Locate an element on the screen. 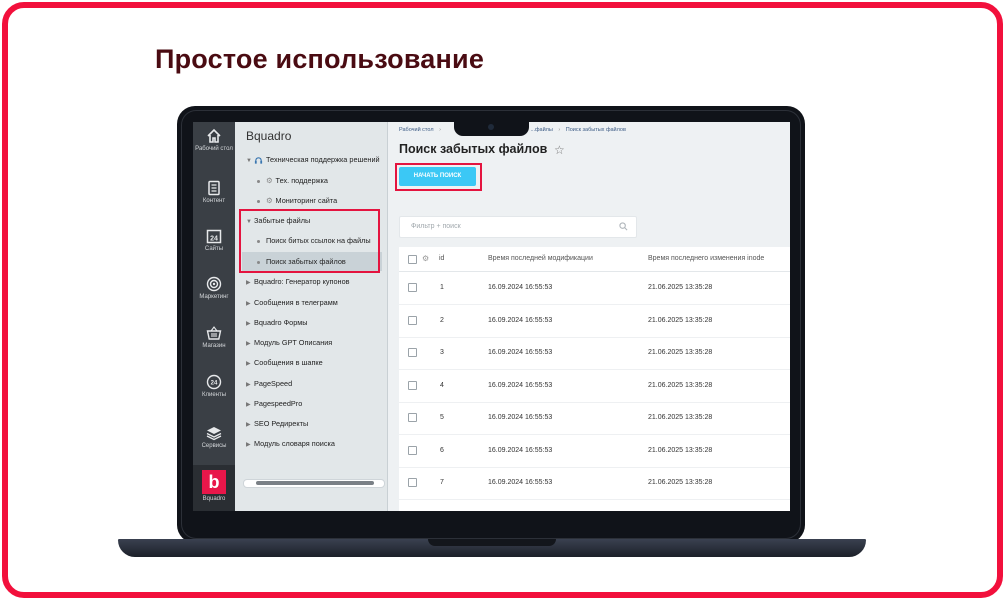 This screenshot has width=1005, height=600. filter-search-input: Фильтр + поиск is located at coordinates (518, 227).